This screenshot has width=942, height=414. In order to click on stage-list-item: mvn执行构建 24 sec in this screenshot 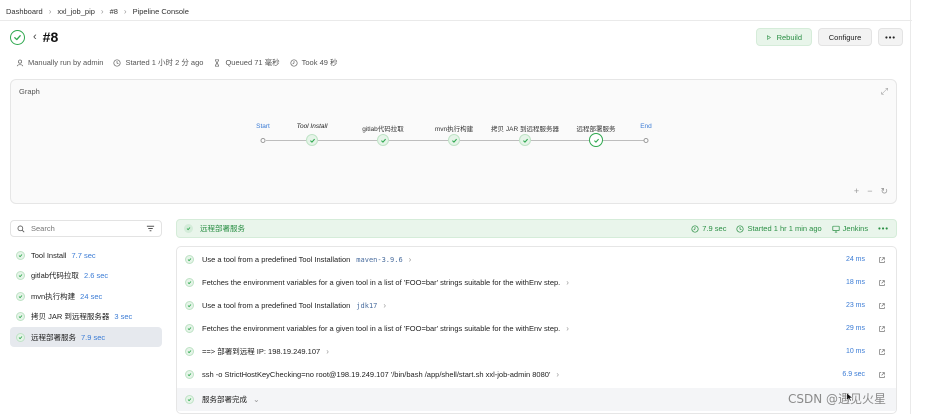, I will do `click(86, 296)`.